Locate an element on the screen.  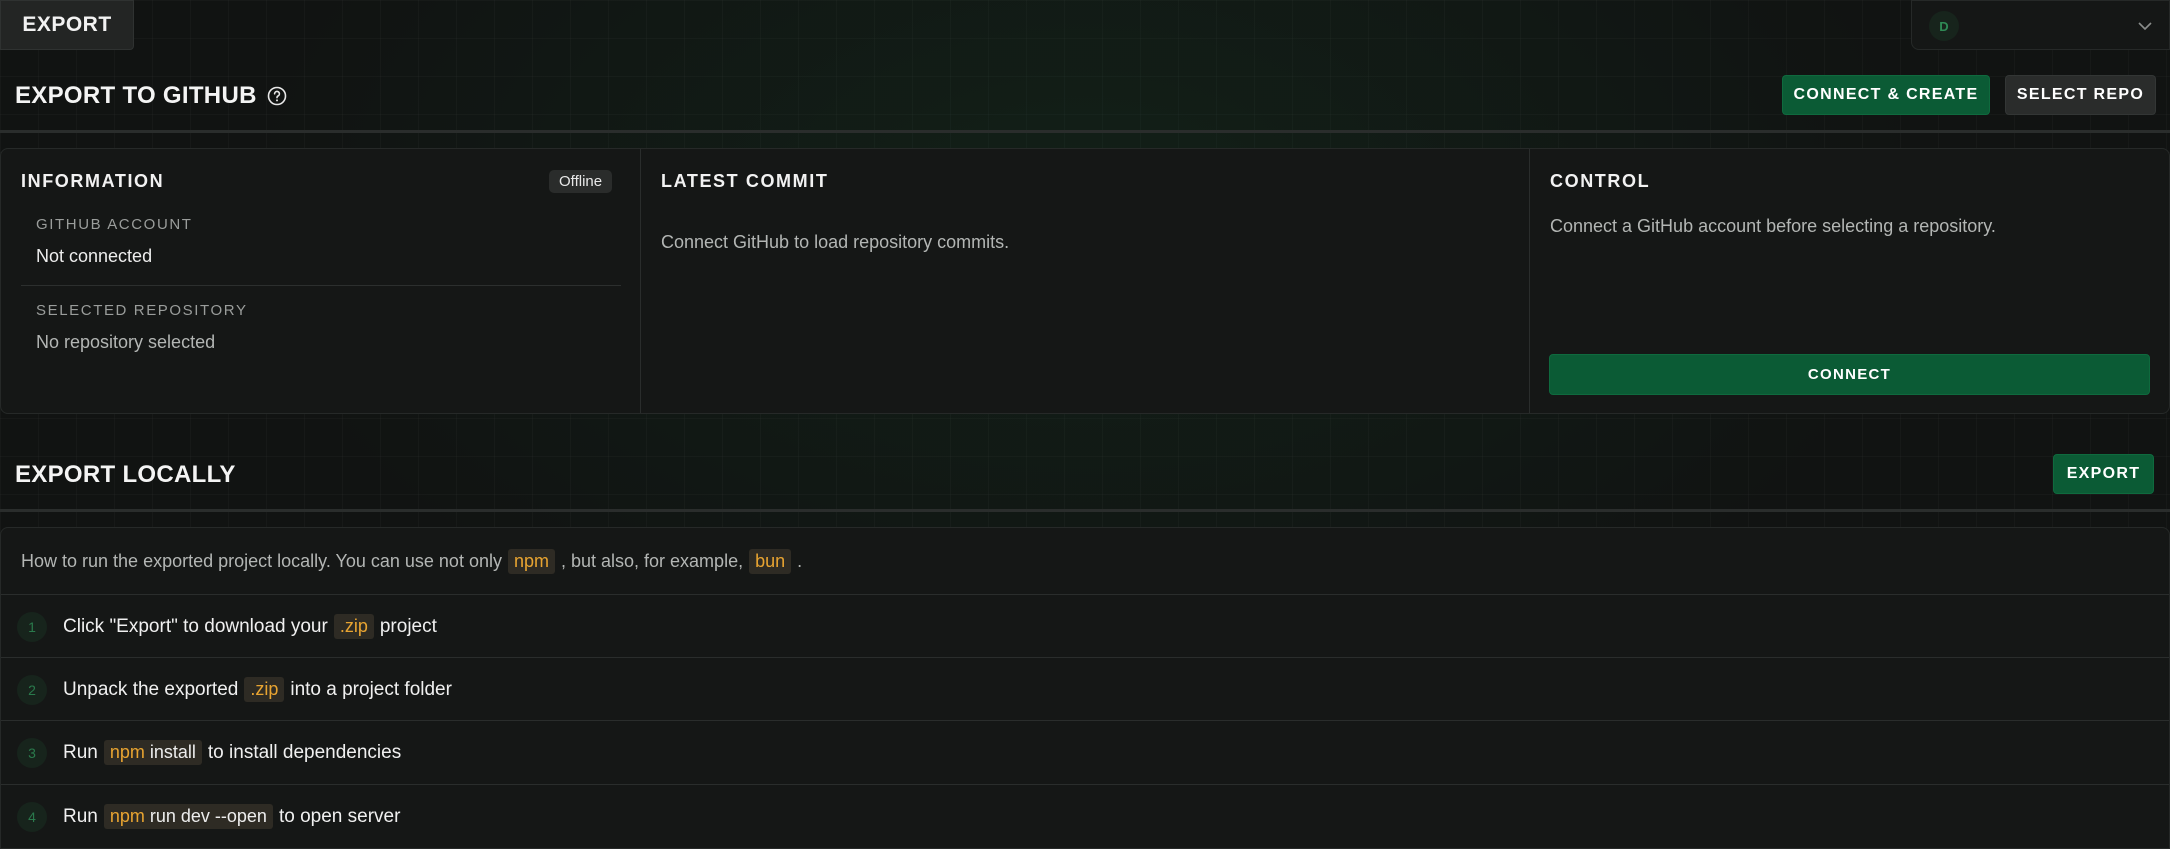
information-title: INFORMATION is located at coordinates (93, 181).